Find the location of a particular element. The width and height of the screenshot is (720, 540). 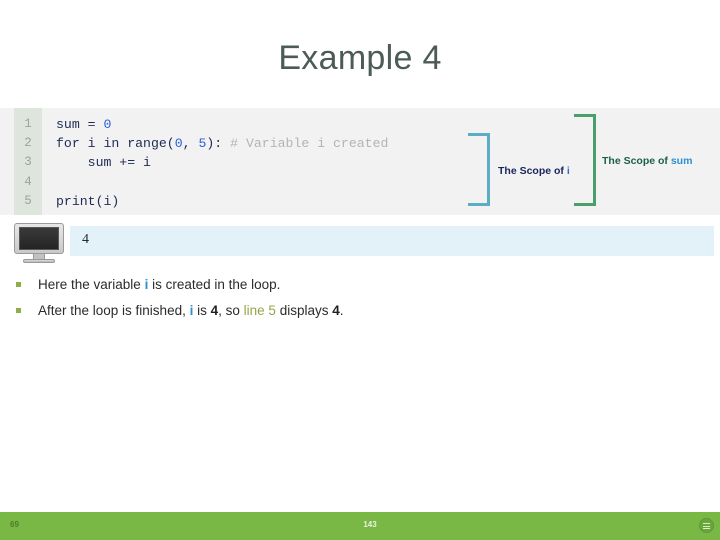

scope-bracket-sum is located at coordinates (585, 160).